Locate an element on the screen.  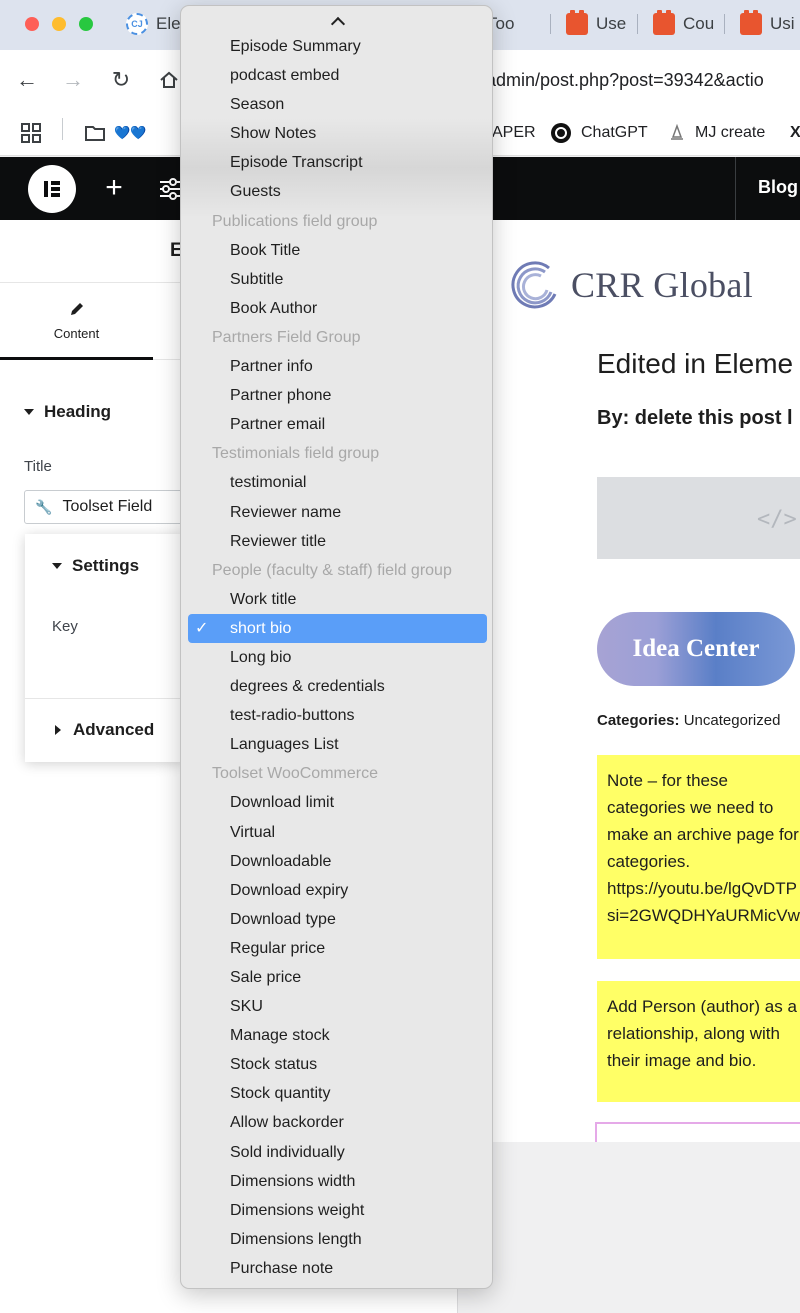
arrow-right-icon: → is located at coordinates (73, 79).